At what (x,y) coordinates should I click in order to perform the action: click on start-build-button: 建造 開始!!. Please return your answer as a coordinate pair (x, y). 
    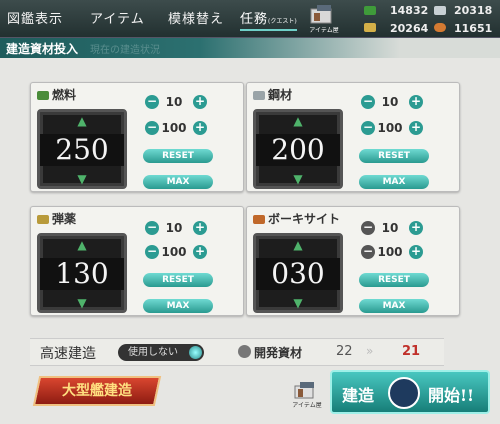
    Looking at the image, I should click on (410, 392).